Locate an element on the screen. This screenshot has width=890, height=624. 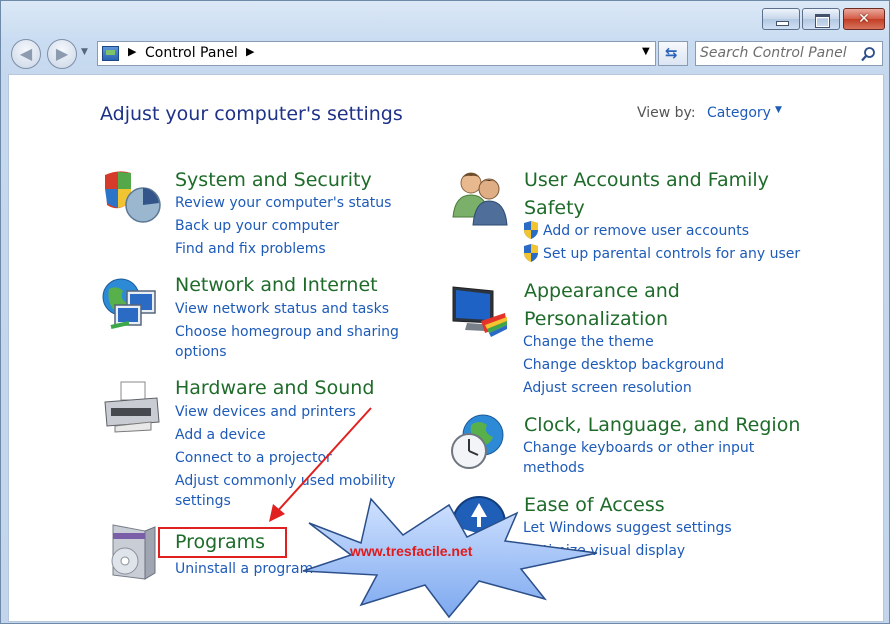
close-icon: ✕ is located at coordinates (864, 19).